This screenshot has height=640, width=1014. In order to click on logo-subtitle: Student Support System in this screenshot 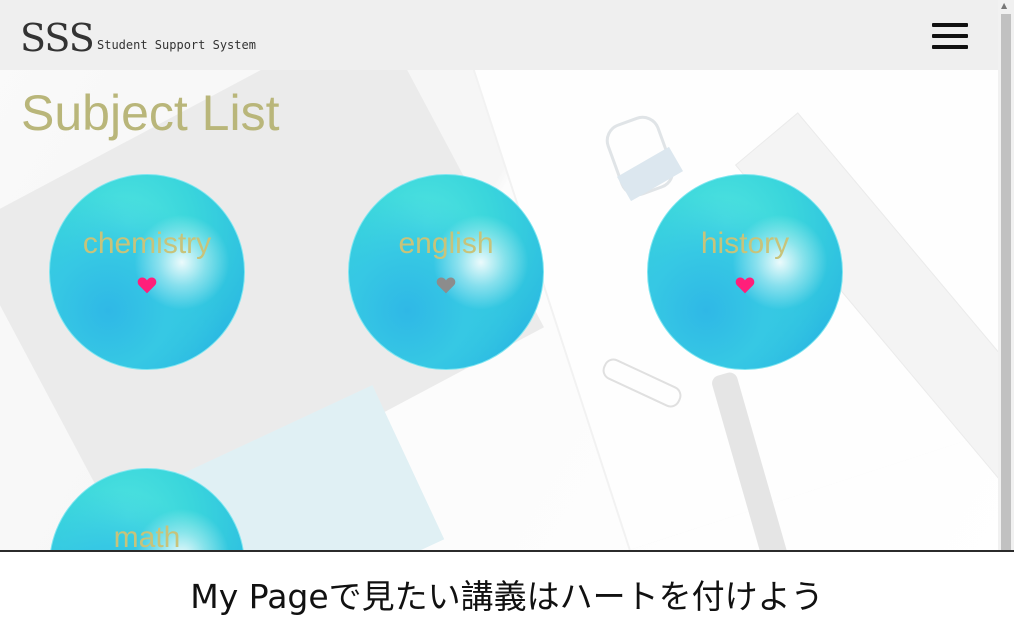, I will do `click(176, 45)`.